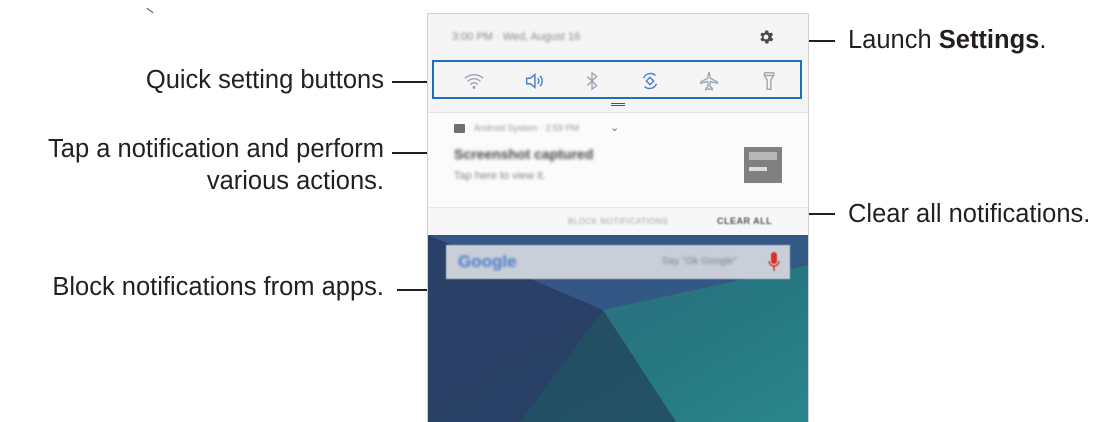 The image size is (1116, 422). Describe the element at coordinates (459, 128) in the screenshot. I see `notification-app-icon` at that location.